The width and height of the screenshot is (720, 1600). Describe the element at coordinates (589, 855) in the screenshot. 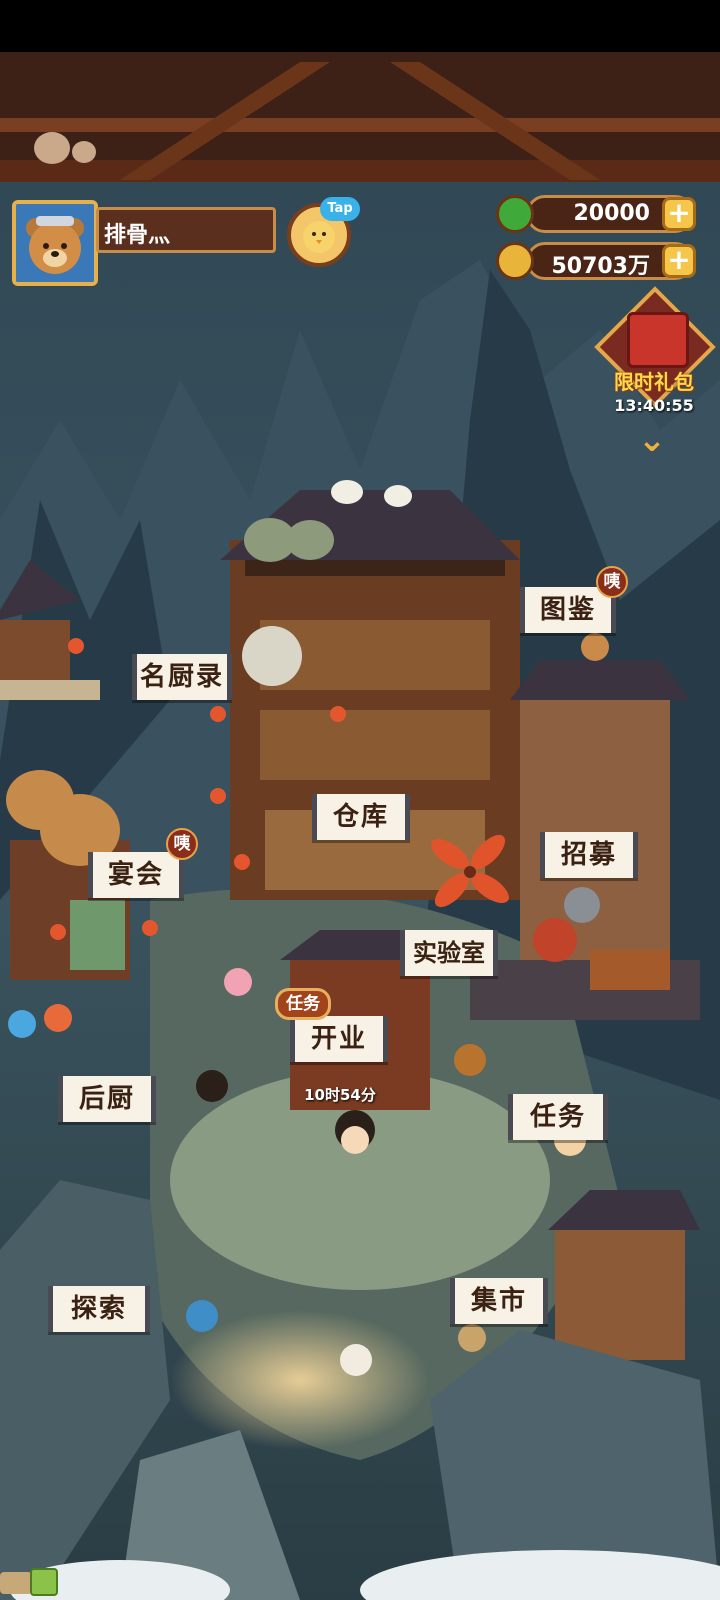

I see `recruit-button: 招募` at that location.